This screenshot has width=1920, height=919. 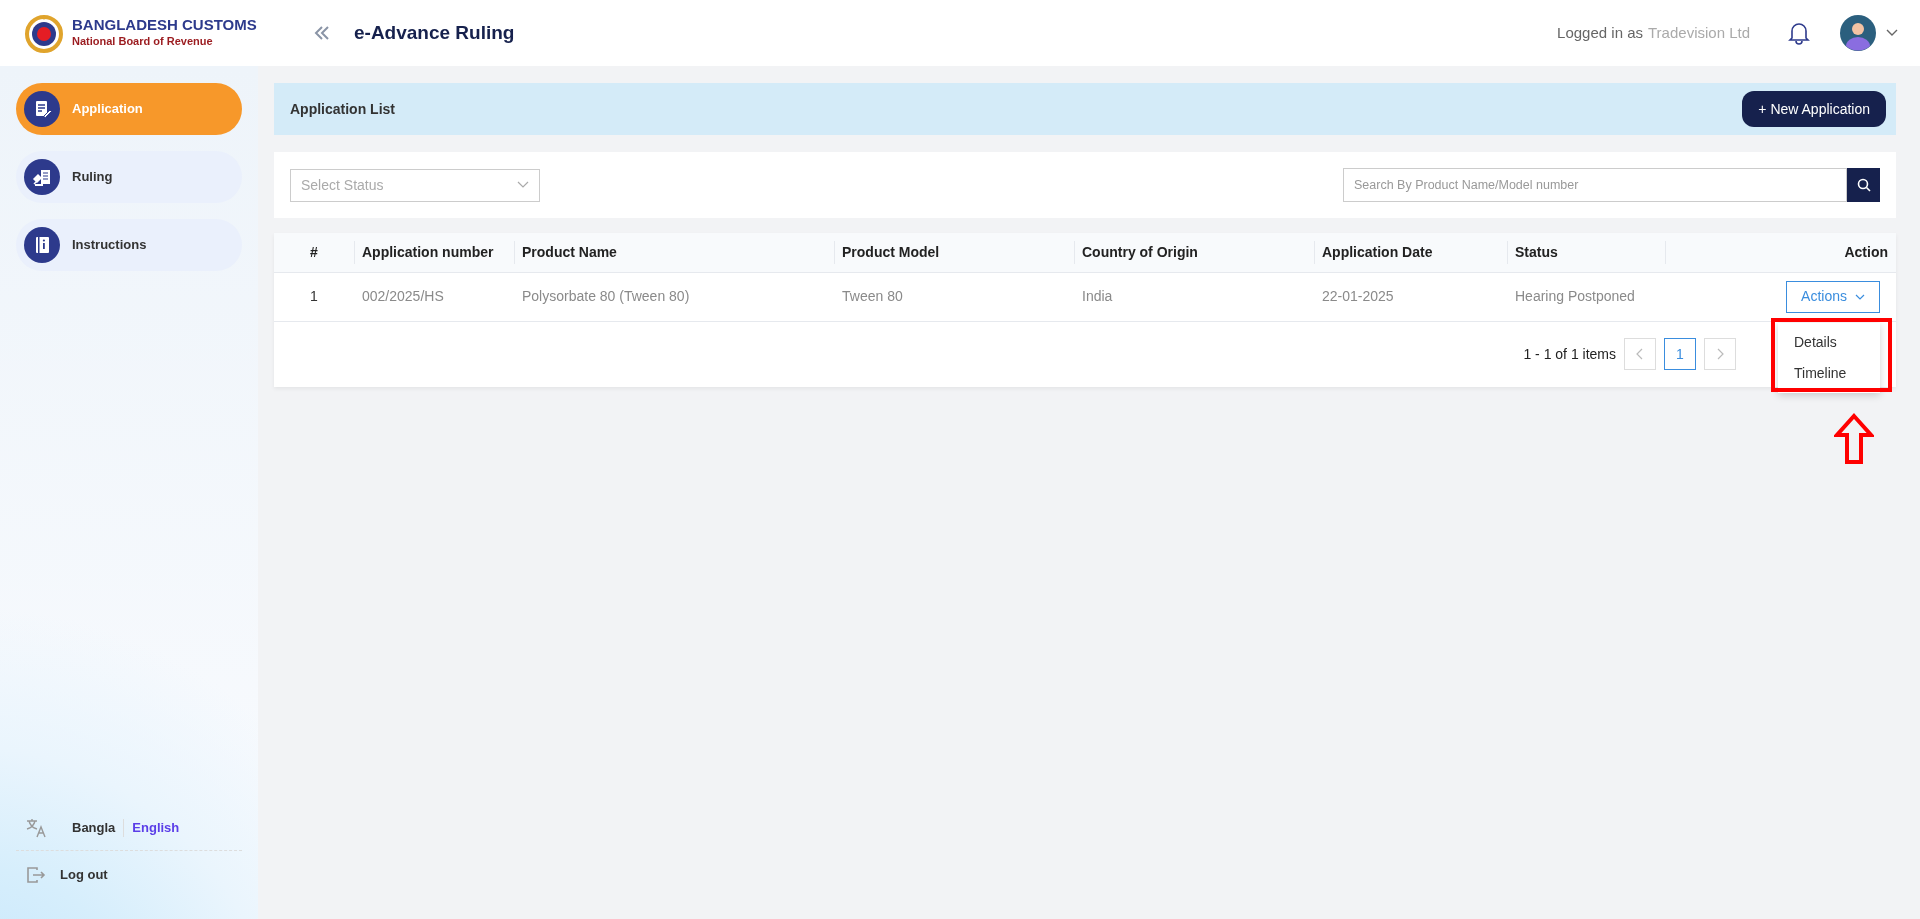 What do you see at coordinates (1097, 296) in the screenshot?
I see `table-cell: India` at bounding box center [1097, 296].